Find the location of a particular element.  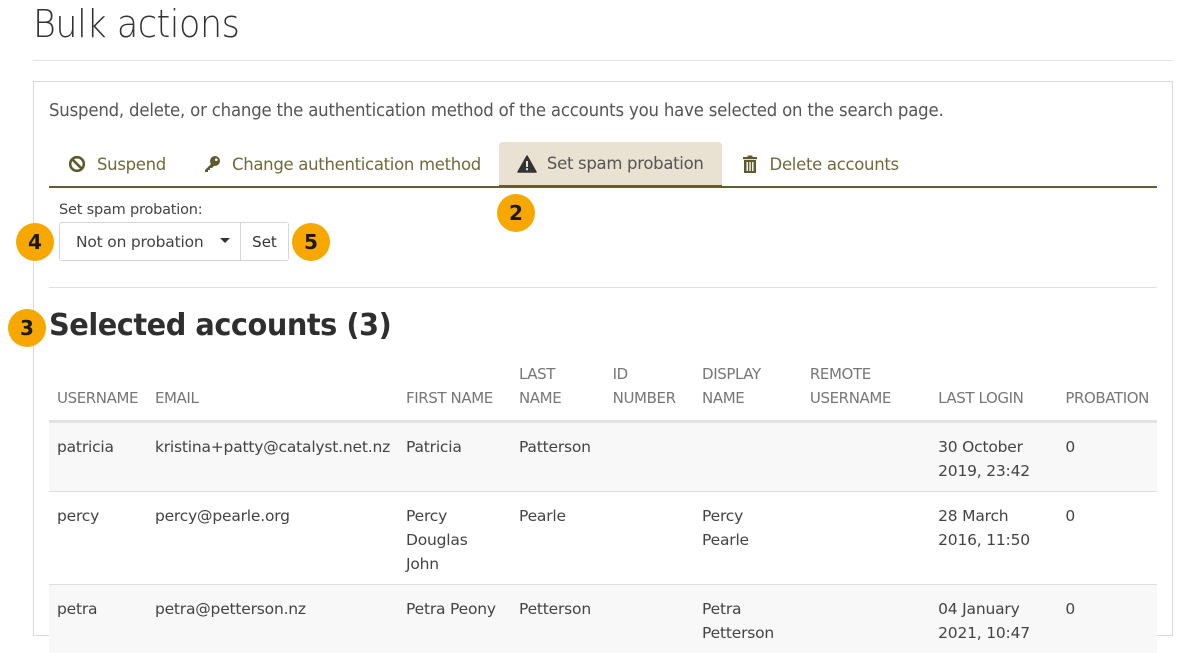

selected-accounts-heading: Selected accounts (3) is located at coordinates (220, 325).